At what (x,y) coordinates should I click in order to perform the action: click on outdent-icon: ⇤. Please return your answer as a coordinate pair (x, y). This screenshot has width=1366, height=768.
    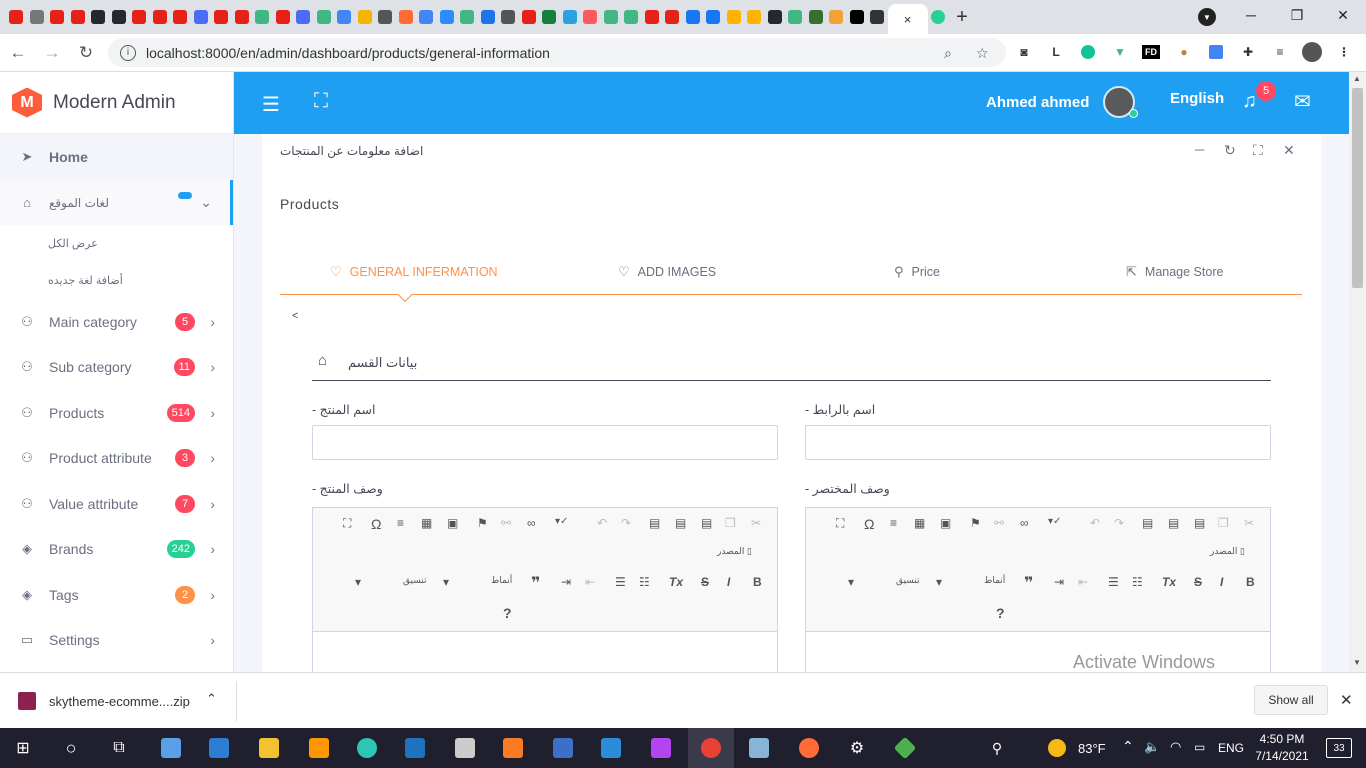
    Looking at the image, I should click on (1083, 582).